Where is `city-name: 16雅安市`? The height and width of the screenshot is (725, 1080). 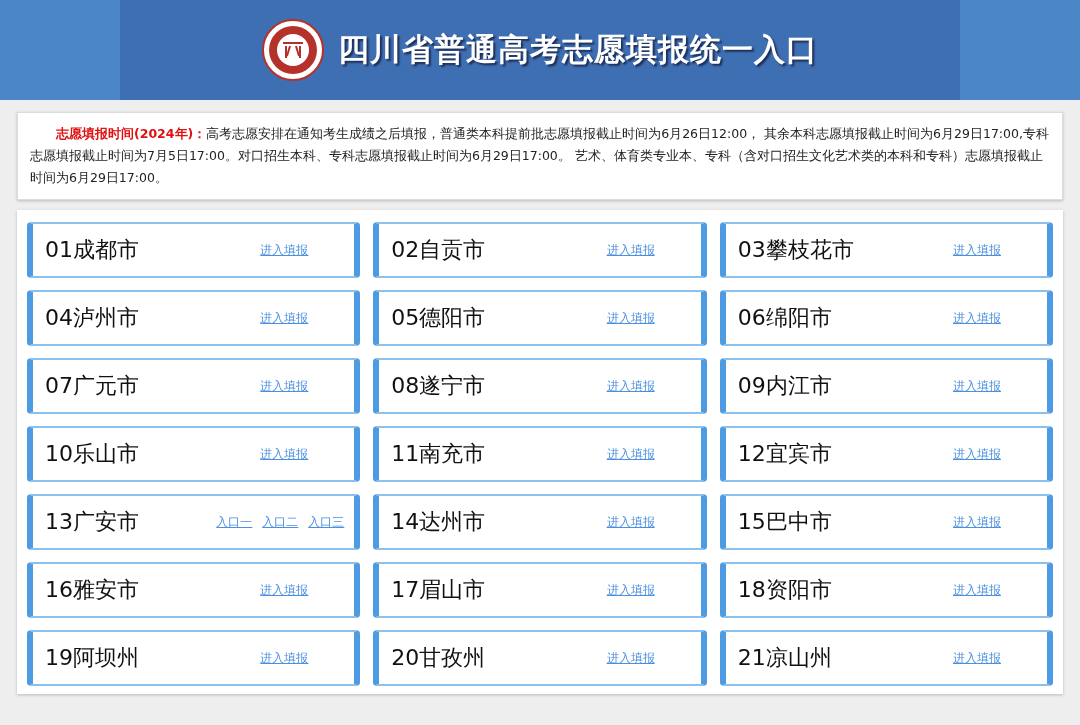 city-name: 16雅安市 is located at coordinates (92, 590).